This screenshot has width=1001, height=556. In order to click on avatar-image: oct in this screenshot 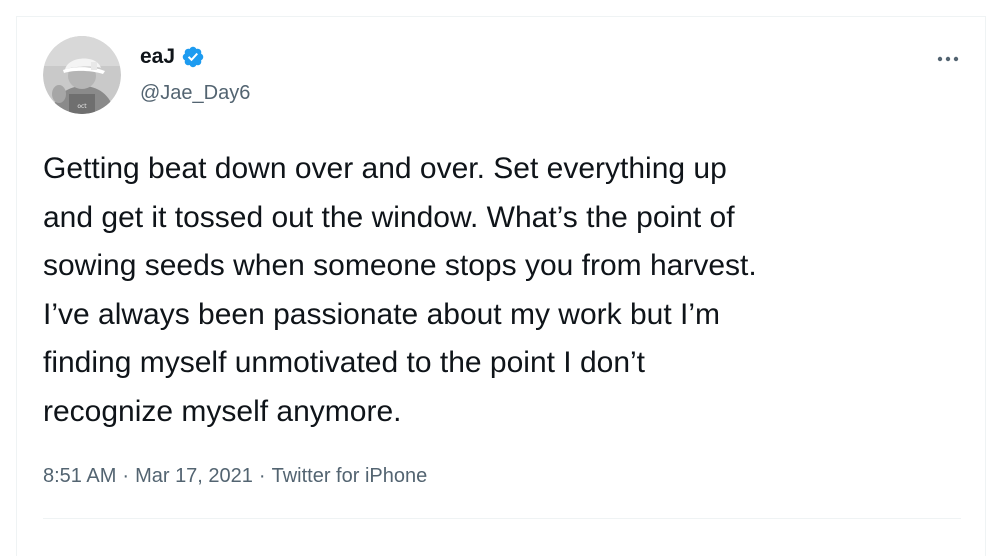, I will do `click(82, 75)`.